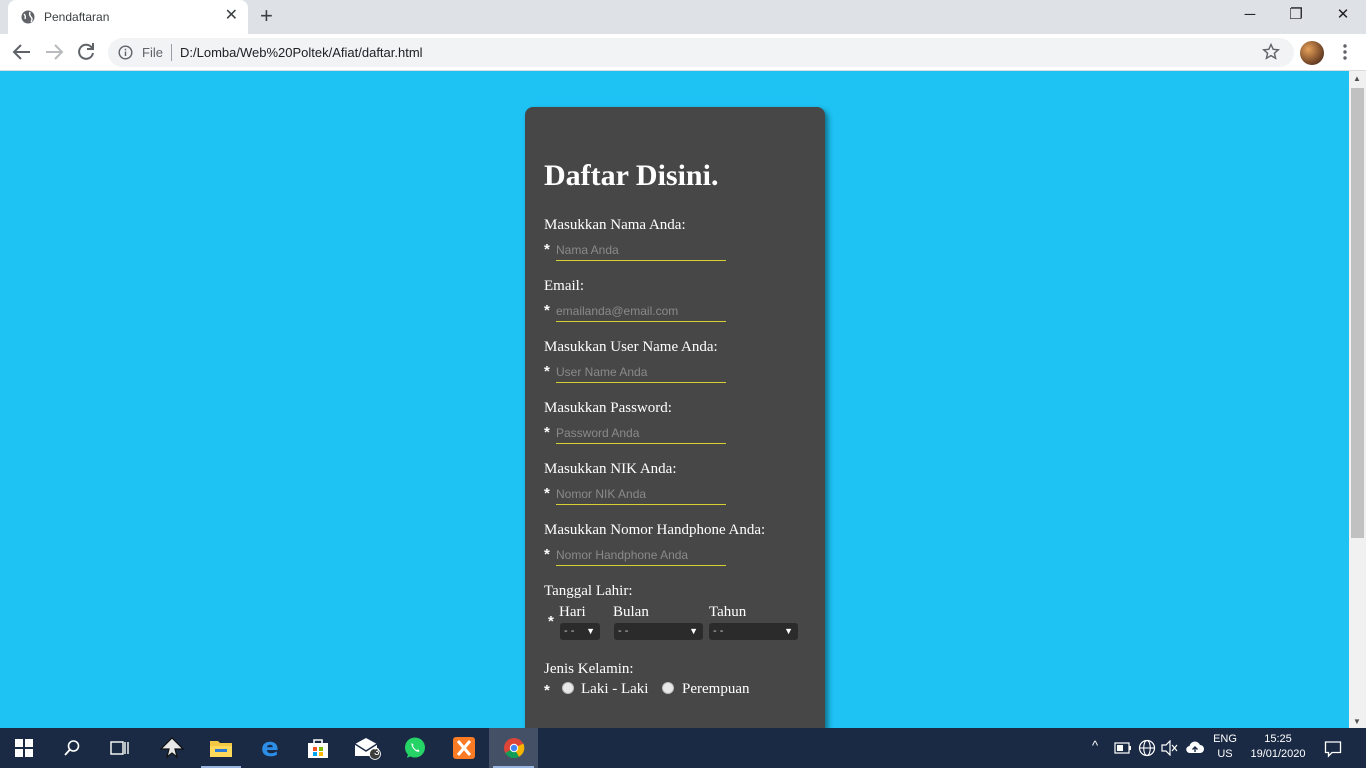 The image size is (1366, 768). I want to click on bookmark-star-icon, so click(1271, 52).